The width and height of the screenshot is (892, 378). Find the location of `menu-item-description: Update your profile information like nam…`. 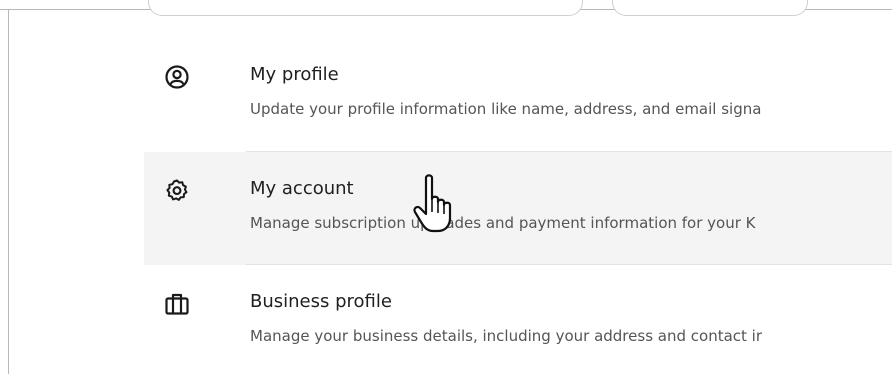

menu-item-description: Update your profile information like nam… is located at coordinates (506, 109).